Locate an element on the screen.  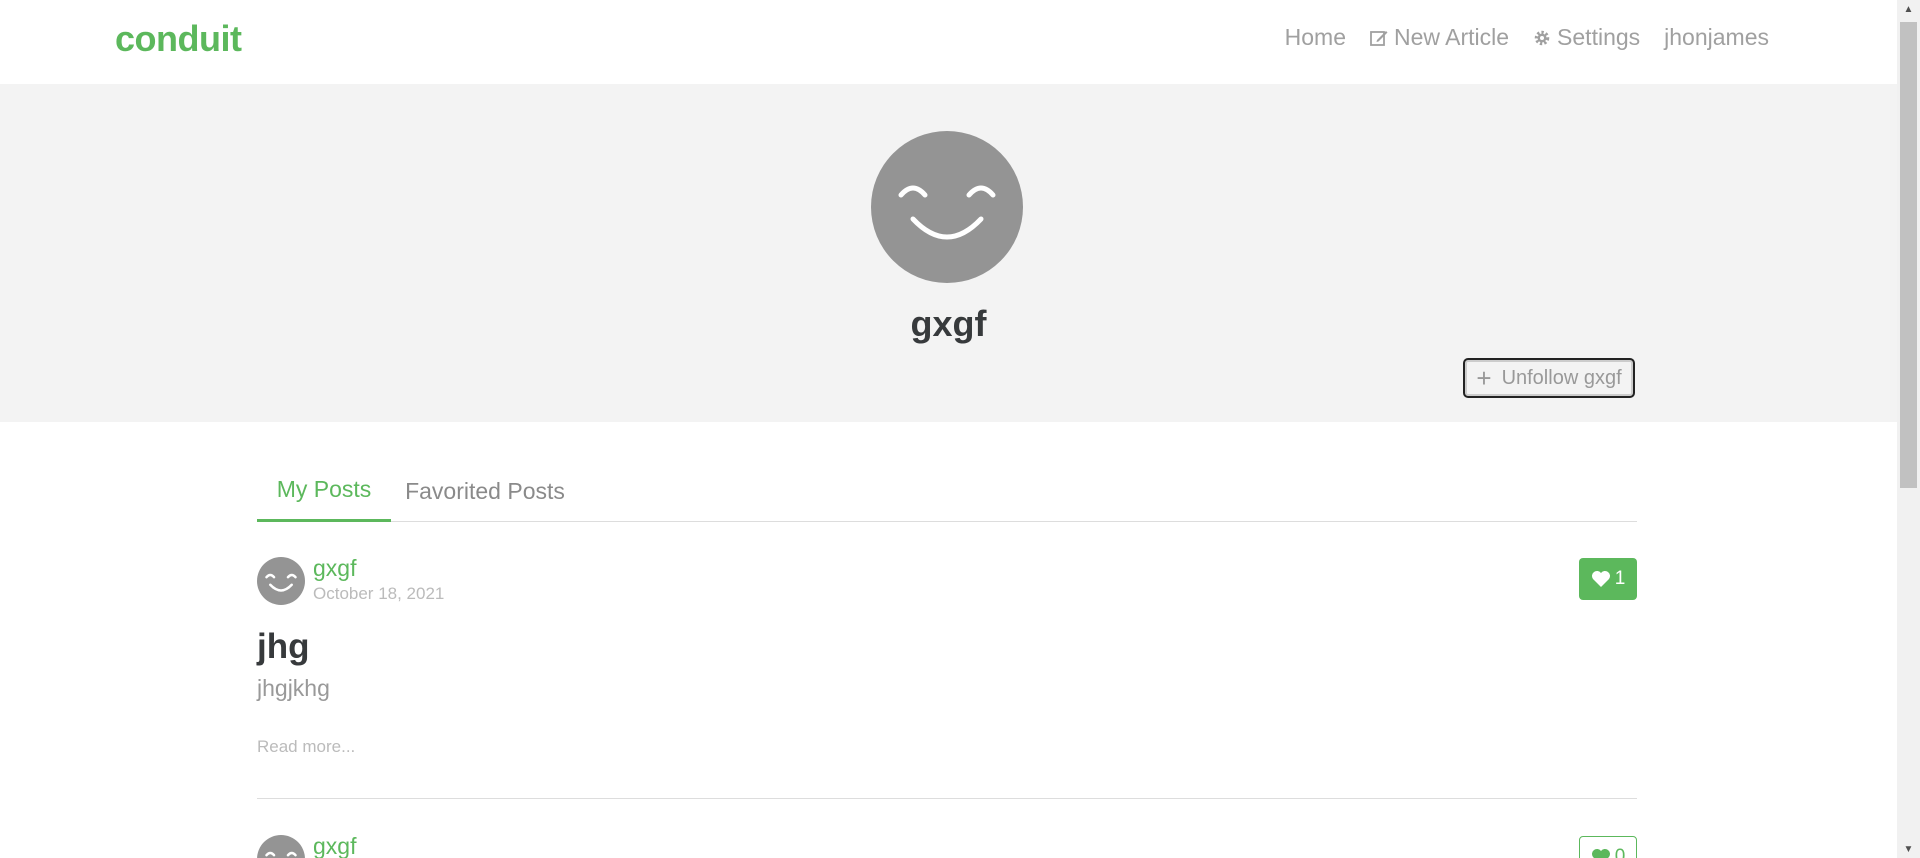
nav-new-article-label: New Article is located at coordinates (1452, 37).